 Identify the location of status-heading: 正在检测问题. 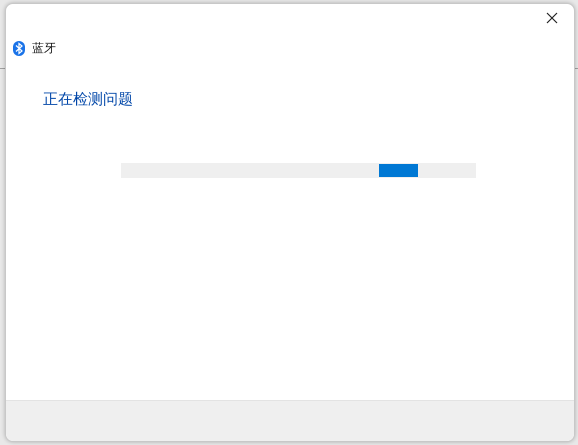
(88, 99).